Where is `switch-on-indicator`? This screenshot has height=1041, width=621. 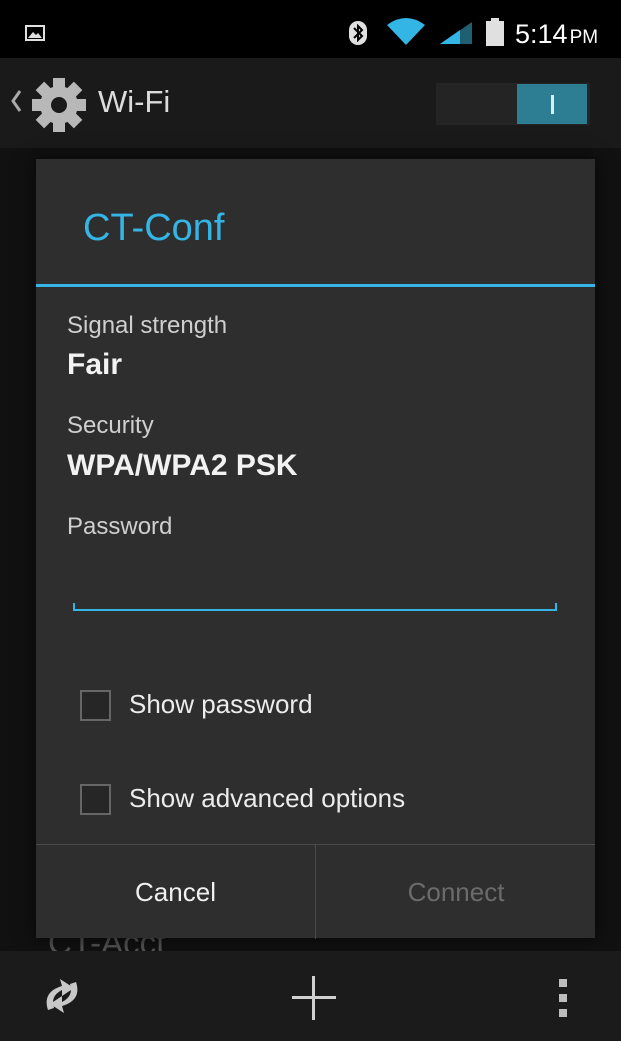 switch-on-indicator is located at coordinates (552, 104).